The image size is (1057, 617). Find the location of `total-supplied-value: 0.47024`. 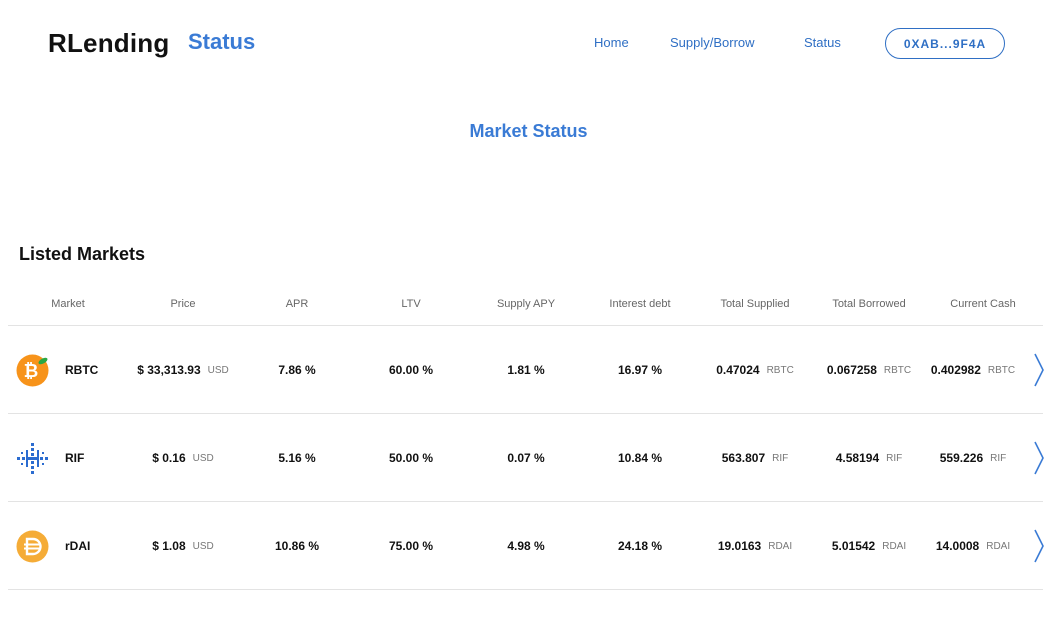

total-supplied-value: 0.47024 is located at coordinates (738, 370).